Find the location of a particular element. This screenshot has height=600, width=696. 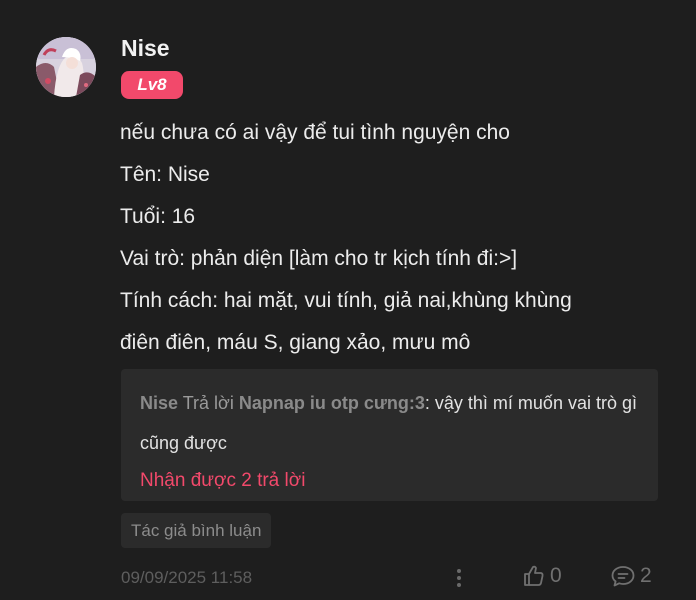

more-vertical-icon is located at coordinates (459, 578).